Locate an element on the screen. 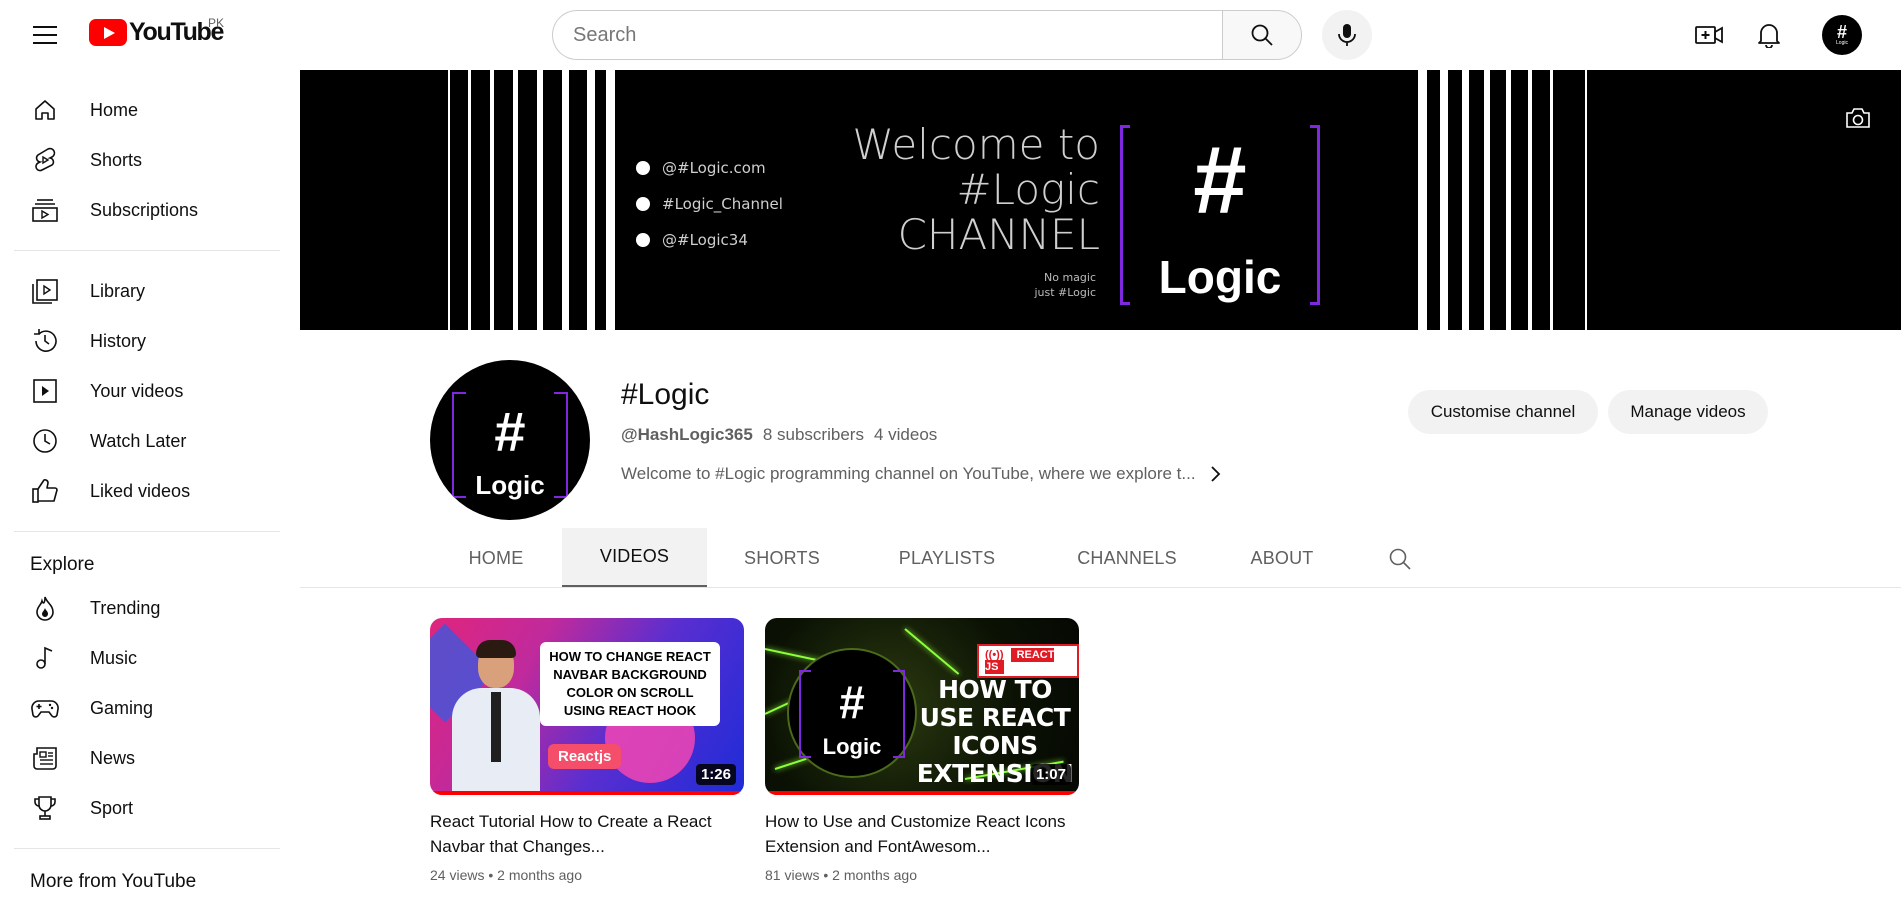 The image size is (1901, 916). search-bar is located at coordinates (927, 35).